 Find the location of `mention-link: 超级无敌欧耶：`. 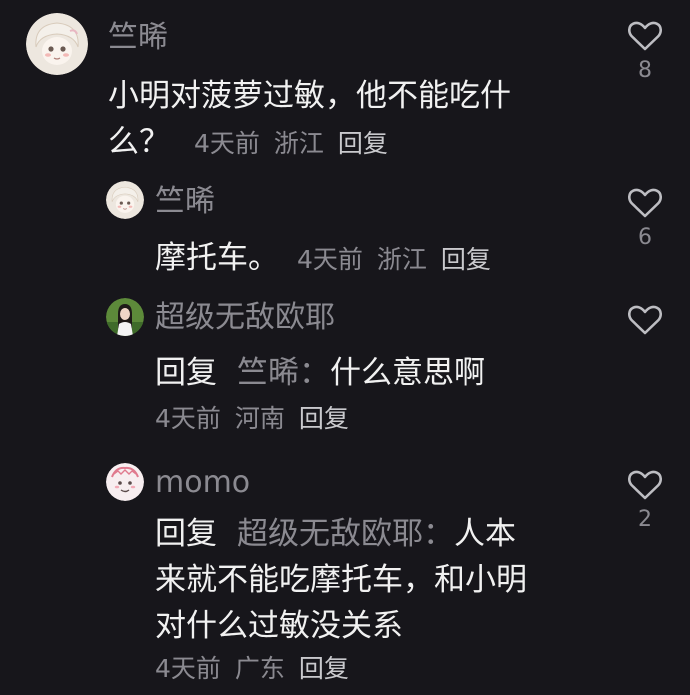

mention-link: 超级无敌欧耶： is located at coordinates (345, 534).